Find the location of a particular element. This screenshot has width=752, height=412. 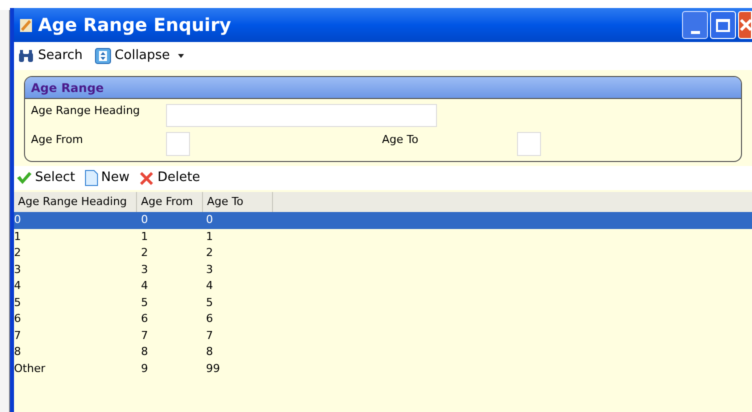

delete-button: Delete is located at coordinates (169, 178).